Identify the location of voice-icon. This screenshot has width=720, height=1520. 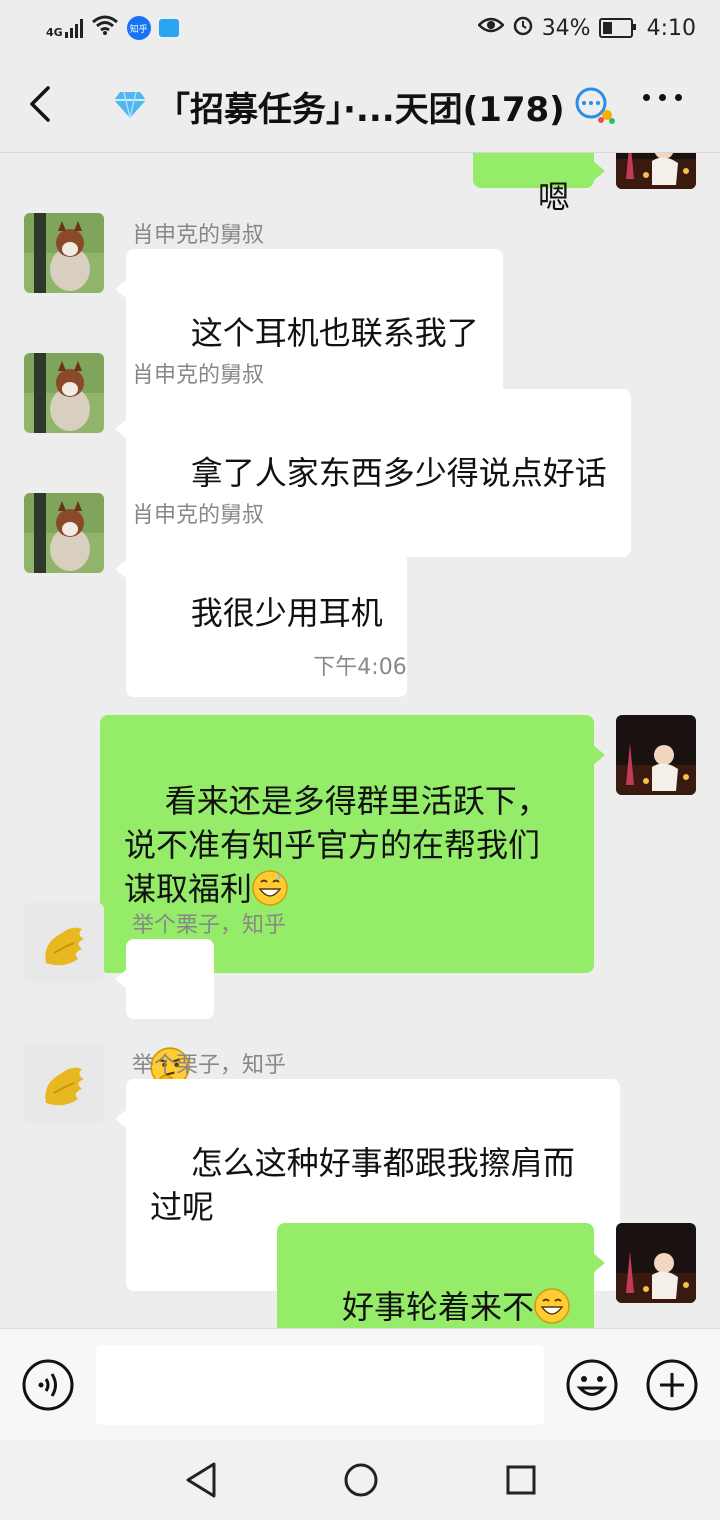
(48, 1385).